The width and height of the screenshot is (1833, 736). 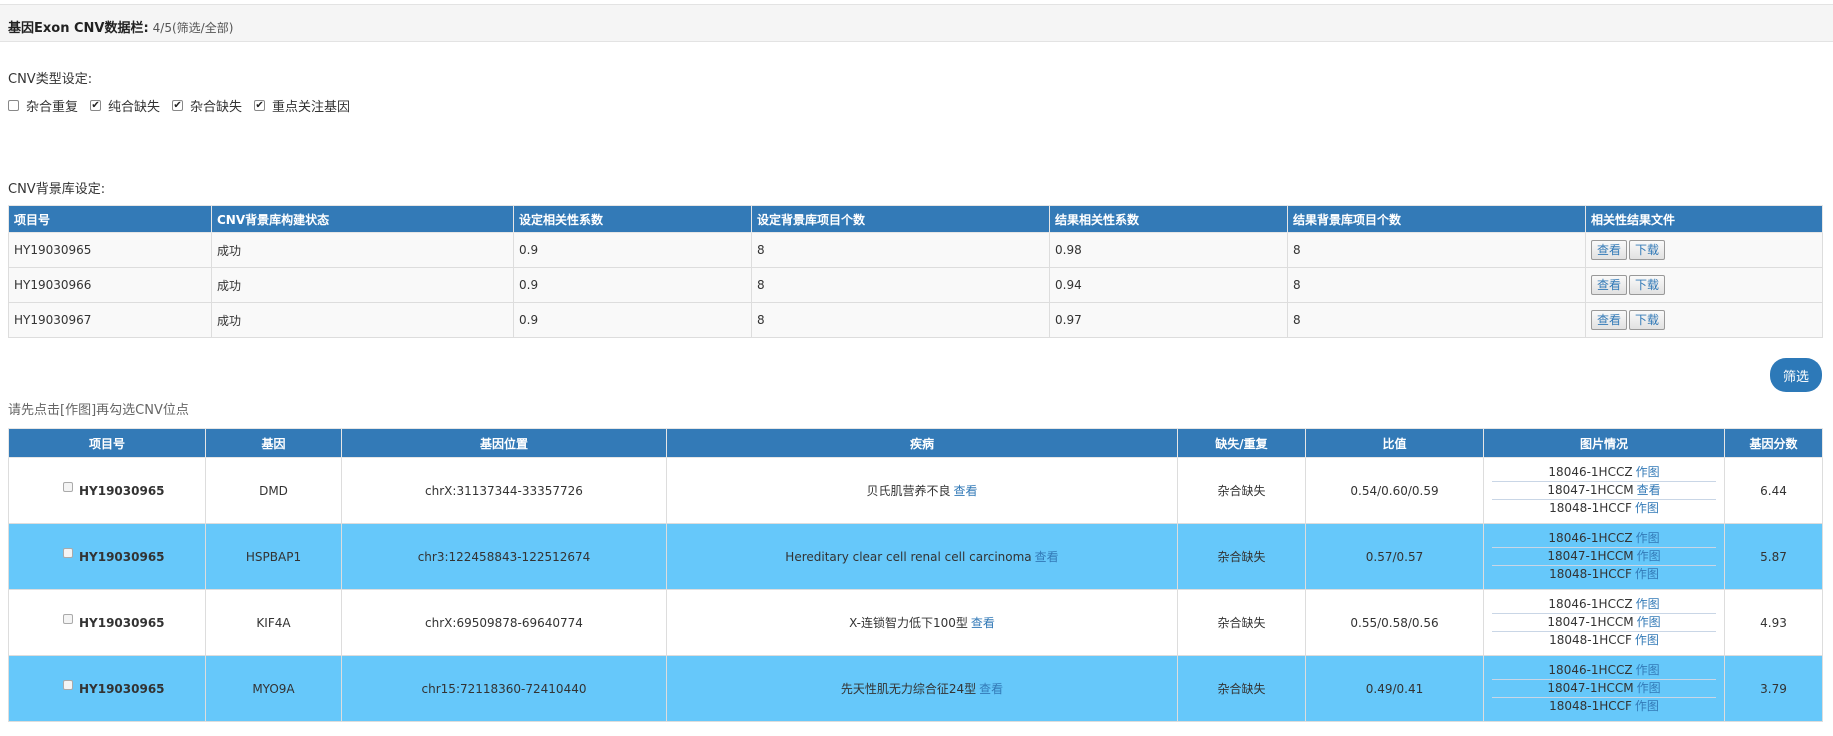 What do you see at coordinates (1773, 688) in the screenshot?
I see `score-cell: 3.79` at bounding box center [1773, 688].